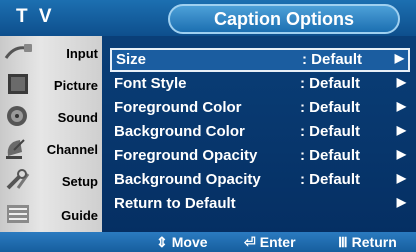 This screenshot has height=252, width=416. What do you see at coordinates (178, 107) in the screenshot?
I see `menu-item-label: Foreground Color` at bounding box center [178, 107].